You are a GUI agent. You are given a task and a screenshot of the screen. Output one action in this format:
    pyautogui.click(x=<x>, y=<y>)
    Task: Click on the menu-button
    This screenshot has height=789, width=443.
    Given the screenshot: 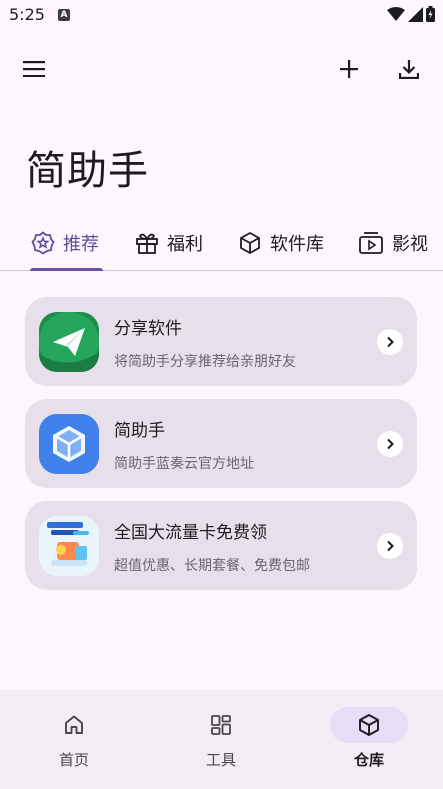 What is the action you would take?
    pyautogui.click(x=34, y=69)
    